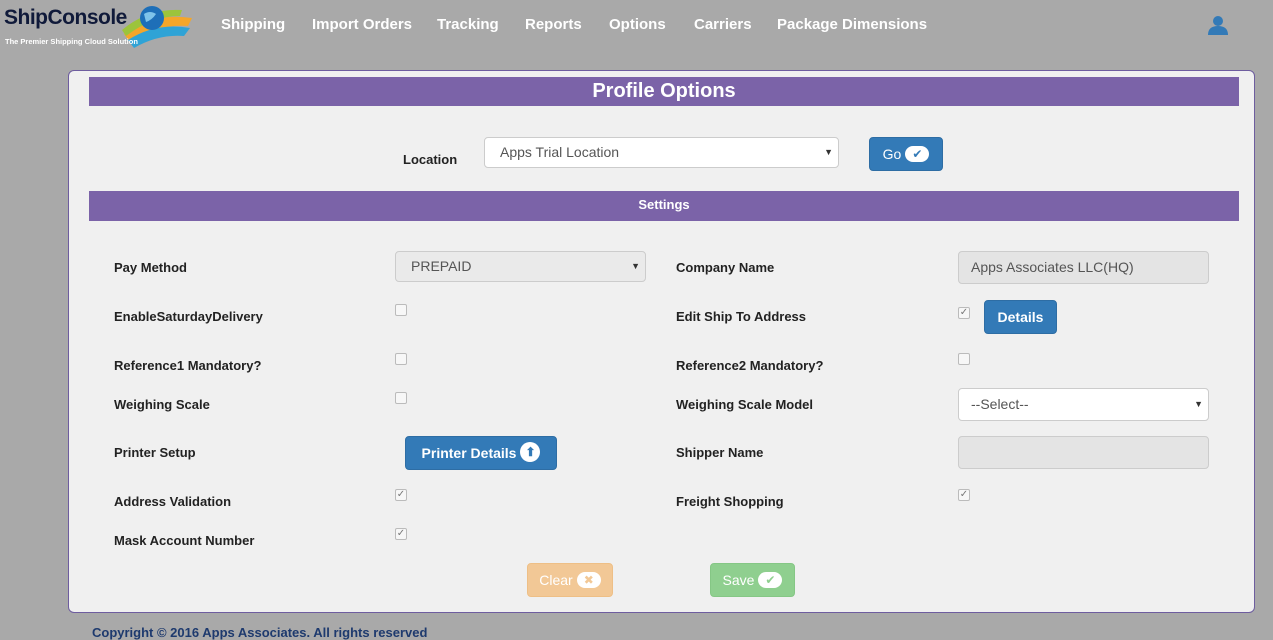 This screenshot has width=1273, height=640. Describe the element at coordinates (664, 91) in the screenshot. I see `page-title: Profile Options` at that location.